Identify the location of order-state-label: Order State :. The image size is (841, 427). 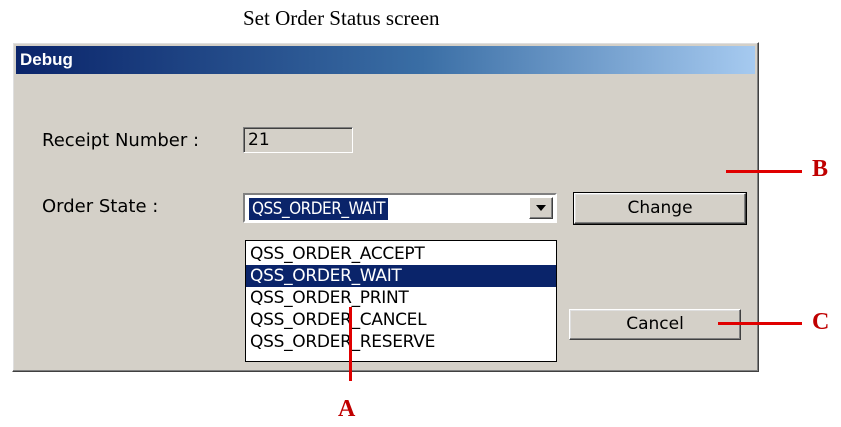
(100, 206).